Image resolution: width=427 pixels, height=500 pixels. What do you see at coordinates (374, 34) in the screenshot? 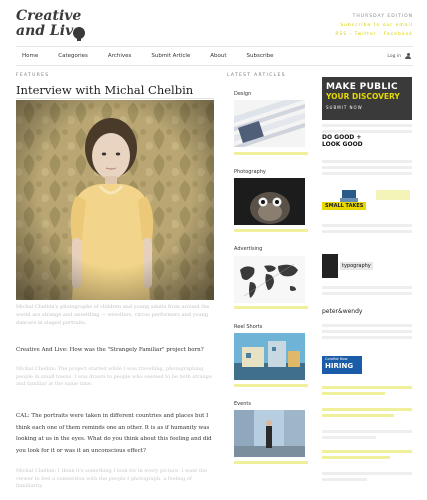
I see `social-links: RSS · Twitter · Facebook` at bounding box center [374, 34].